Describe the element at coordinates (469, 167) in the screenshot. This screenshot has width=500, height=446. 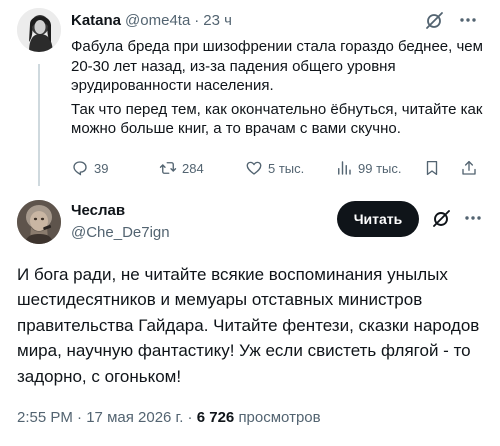
I see `share-icon` at that location.